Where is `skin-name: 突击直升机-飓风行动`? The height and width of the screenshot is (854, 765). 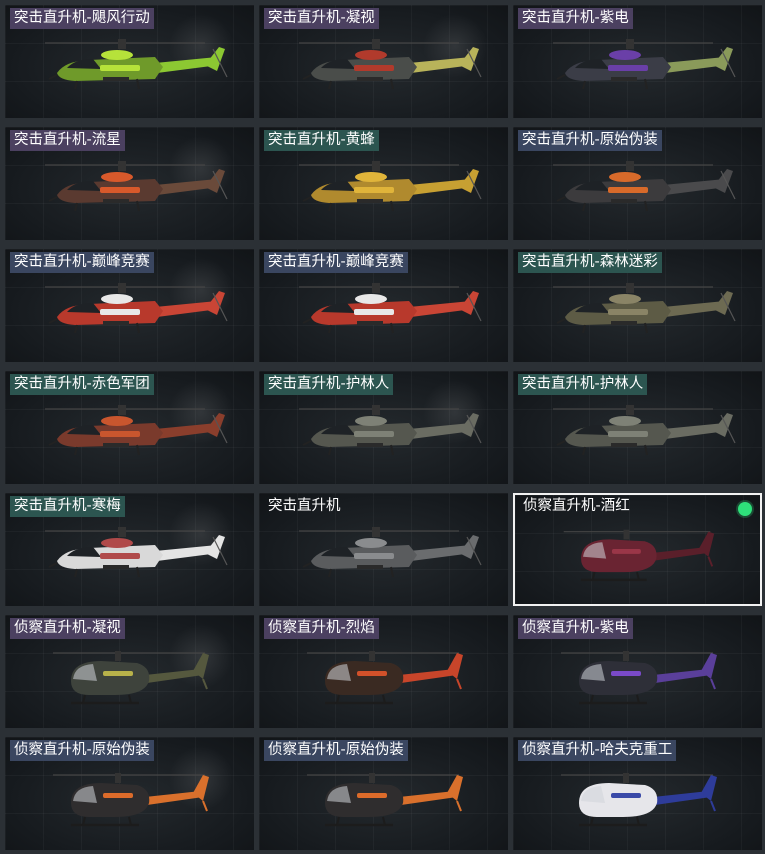
skin-name: 突击直升机-飓风行动 is located at coordinates (82, 18).